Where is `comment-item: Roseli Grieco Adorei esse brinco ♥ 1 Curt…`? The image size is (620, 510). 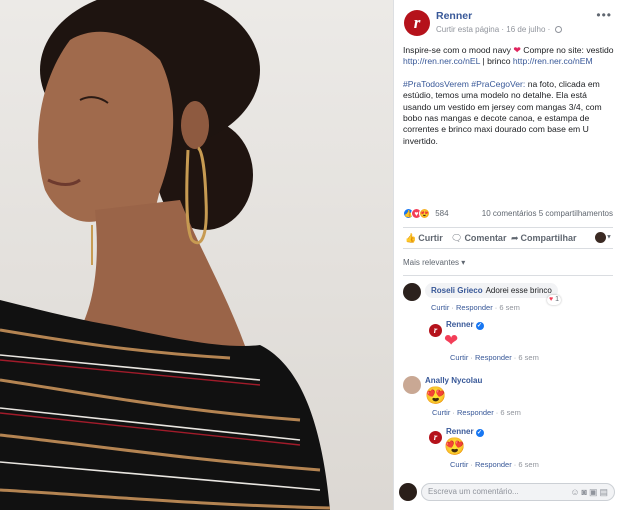 comment-item: Roseli Grieco Adorei esse brinco ♥ 1 Curt… is located at coordinates (508, 298).